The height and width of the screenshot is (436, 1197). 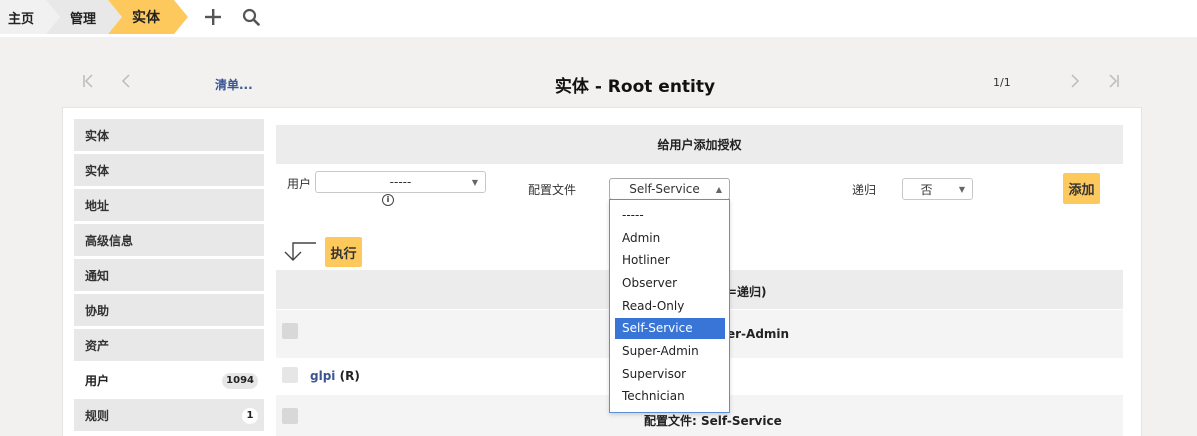 I want to click on page-title: 实体 - Root entity, so click(x=635, y=87).